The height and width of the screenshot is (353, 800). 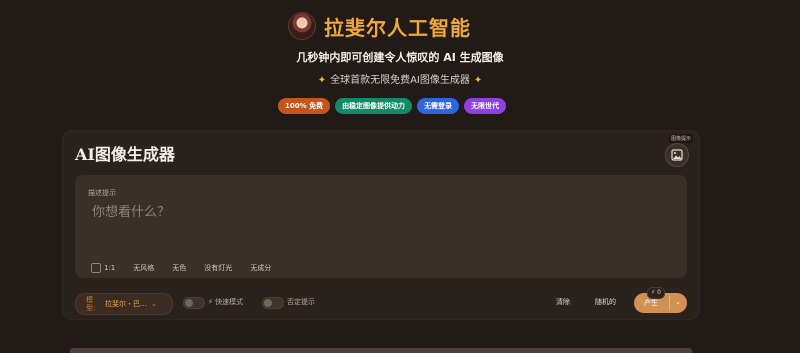 I want to click on model-select: 模型: 拉斐尔・巴… ⌄, so click(x=124, y=304).